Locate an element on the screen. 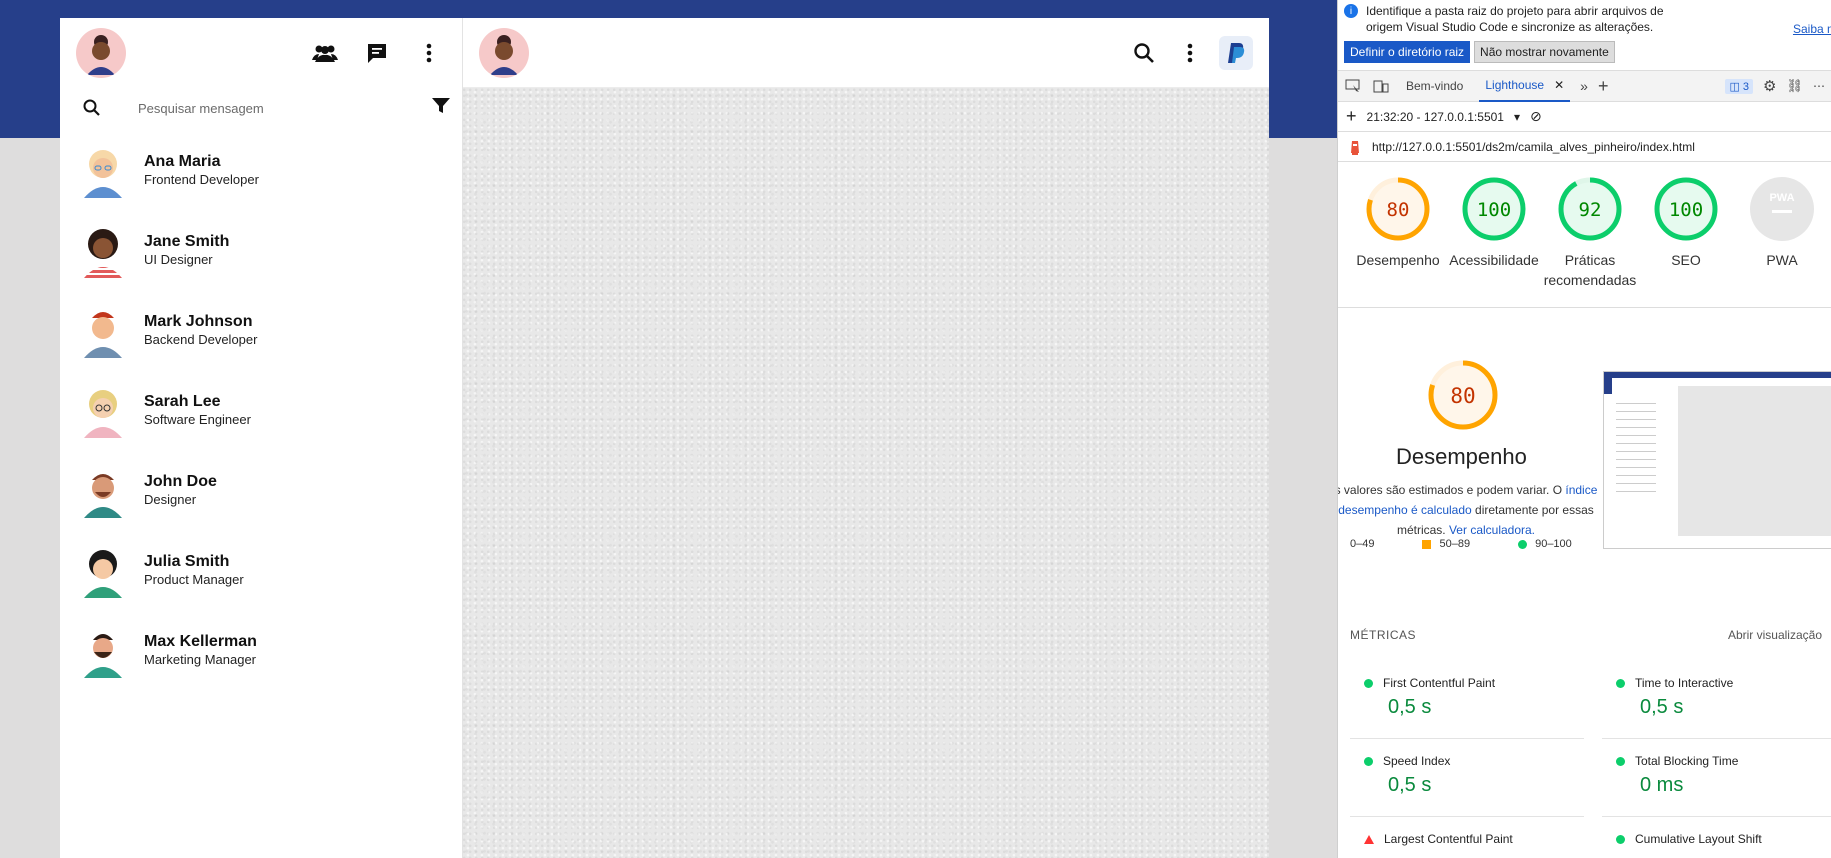  dont-show-button: Não mostrar novamente is located at coordinates (1544, 52).